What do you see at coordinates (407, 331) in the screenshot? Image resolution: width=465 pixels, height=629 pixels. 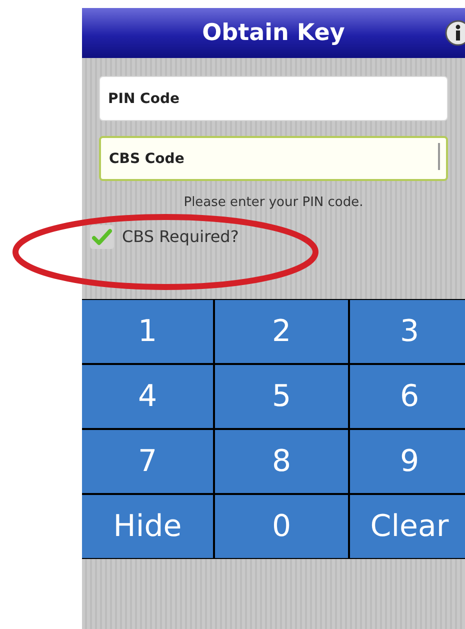 I see `keypad-key: 3` at bounding box center [407, 331].